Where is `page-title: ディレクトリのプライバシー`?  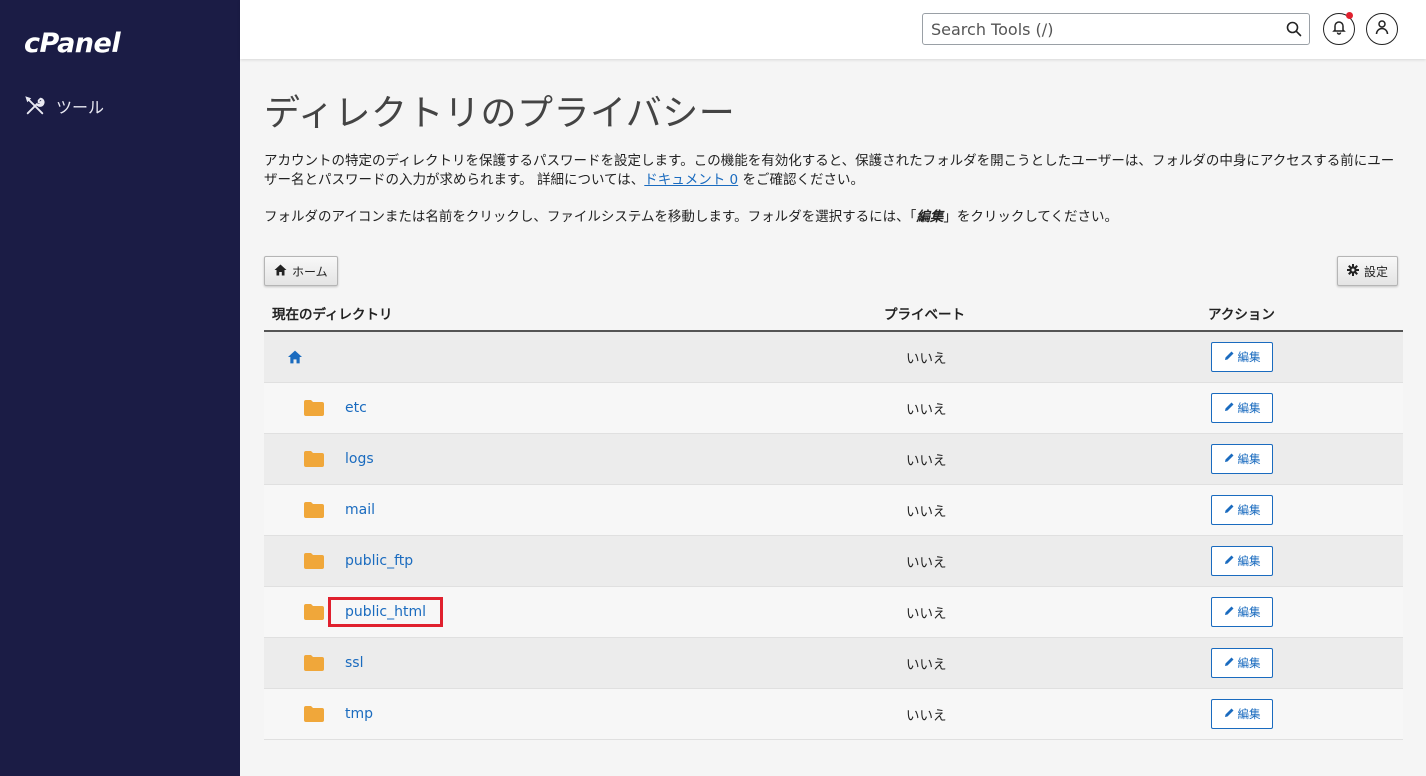
page-title: ディレクトリのプライバシー is located at coordinates (500, 113).